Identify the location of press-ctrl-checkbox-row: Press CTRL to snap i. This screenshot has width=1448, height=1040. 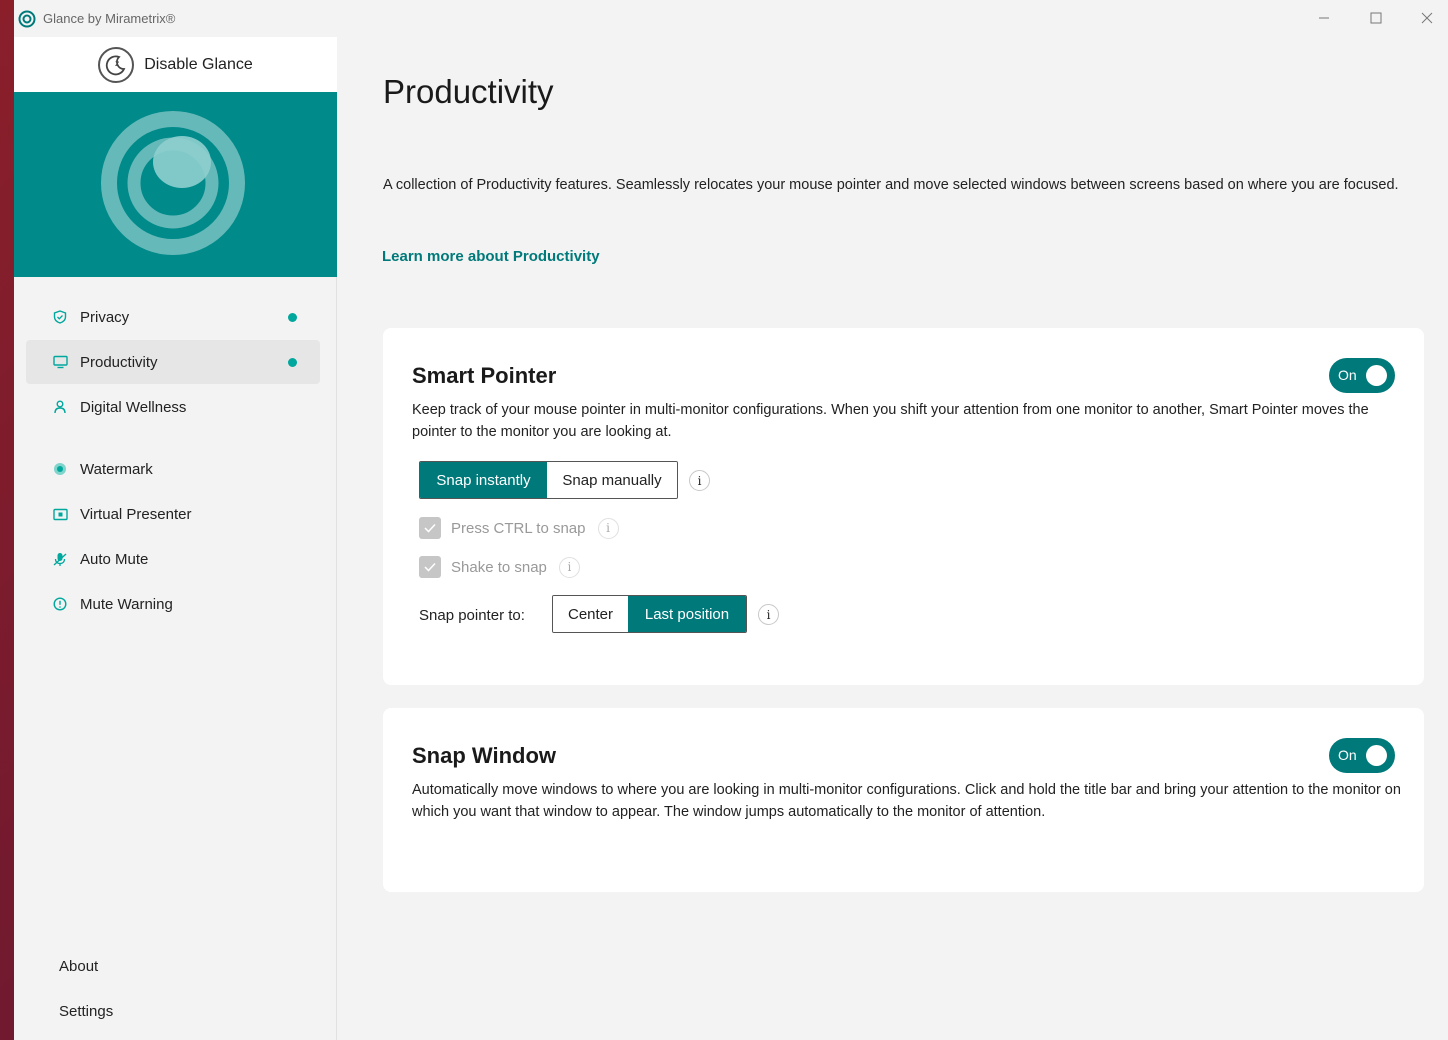
(519, 528).